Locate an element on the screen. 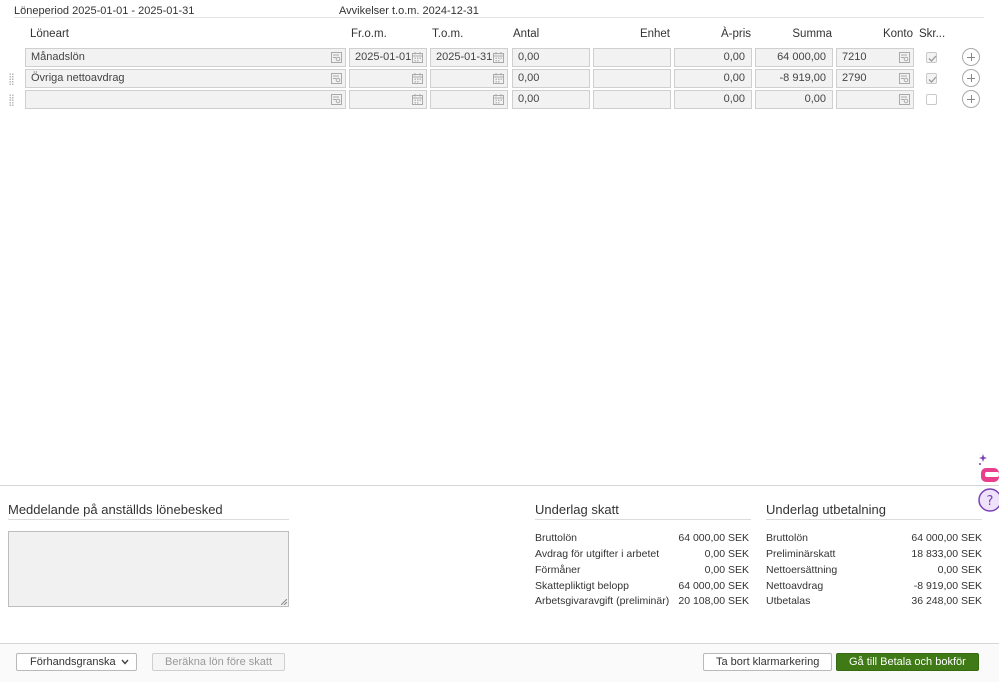 The width and height of the screenshot is (999, 682). summary-value: 36 248,00 SEK is located at coordinates (946, 601).